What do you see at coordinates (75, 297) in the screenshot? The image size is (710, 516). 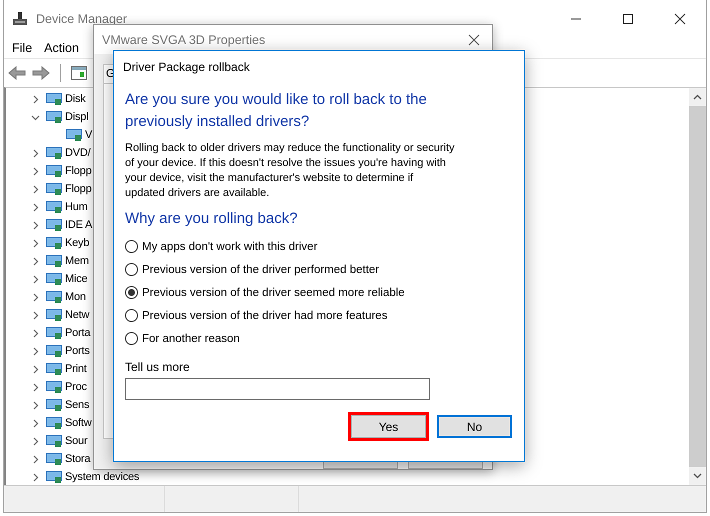 I see `tree-item: Mon` at bounding box center [75, 297].